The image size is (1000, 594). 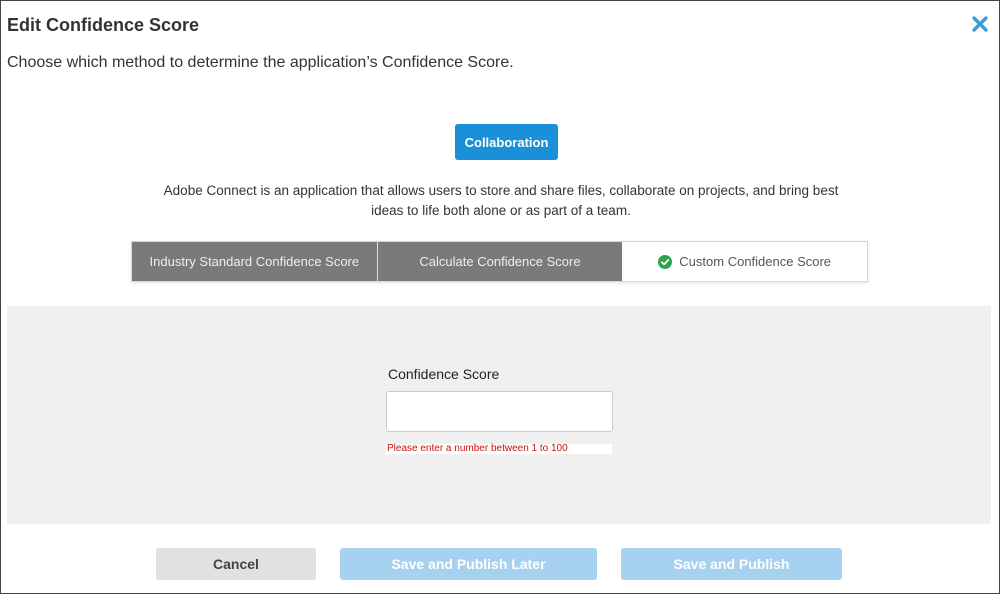 I want to click on save-and-publish-later-button: Save and Publish Later, so click(x=468, y=564).